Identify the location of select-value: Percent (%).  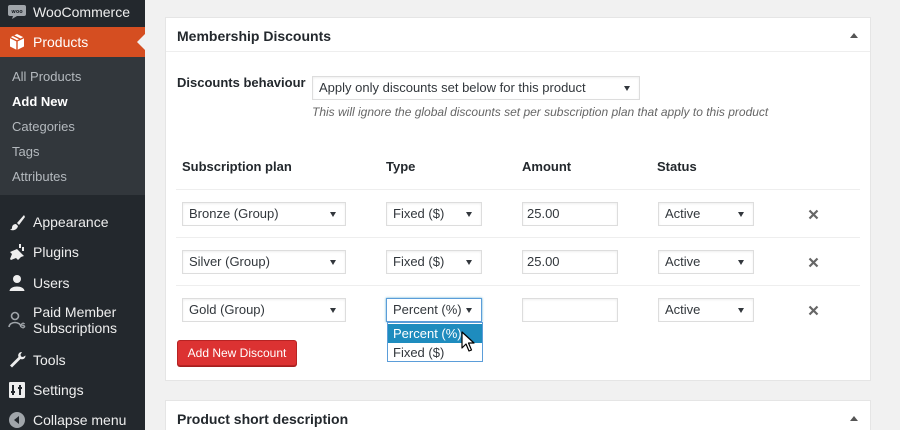
(427, 309).